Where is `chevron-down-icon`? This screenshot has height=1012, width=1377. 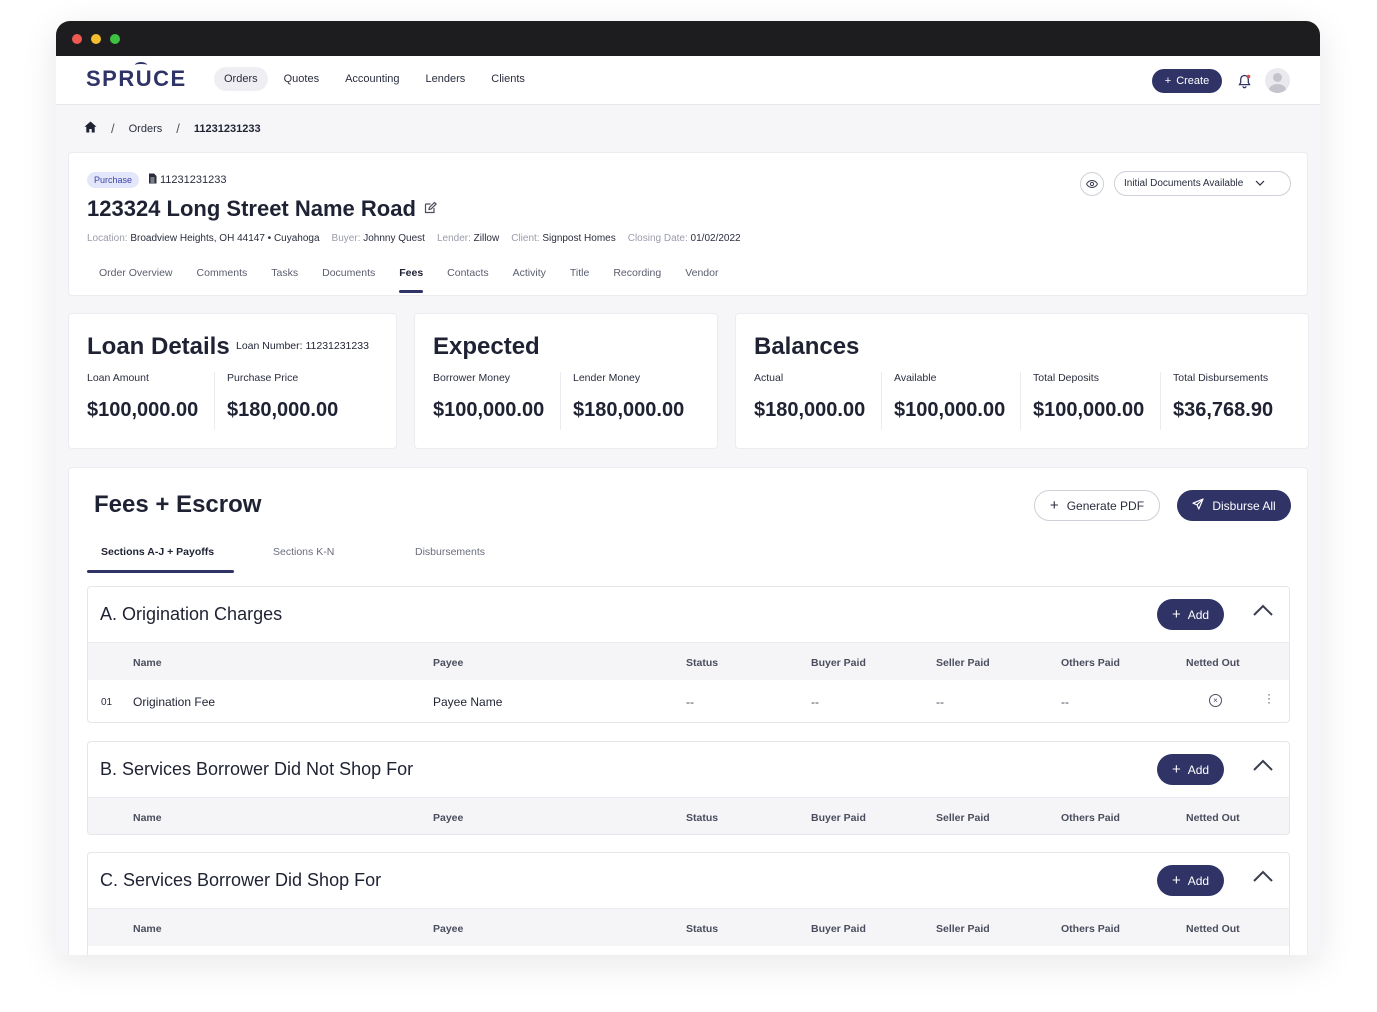 chevron-down-icon is located at coordinates (1260, 183).